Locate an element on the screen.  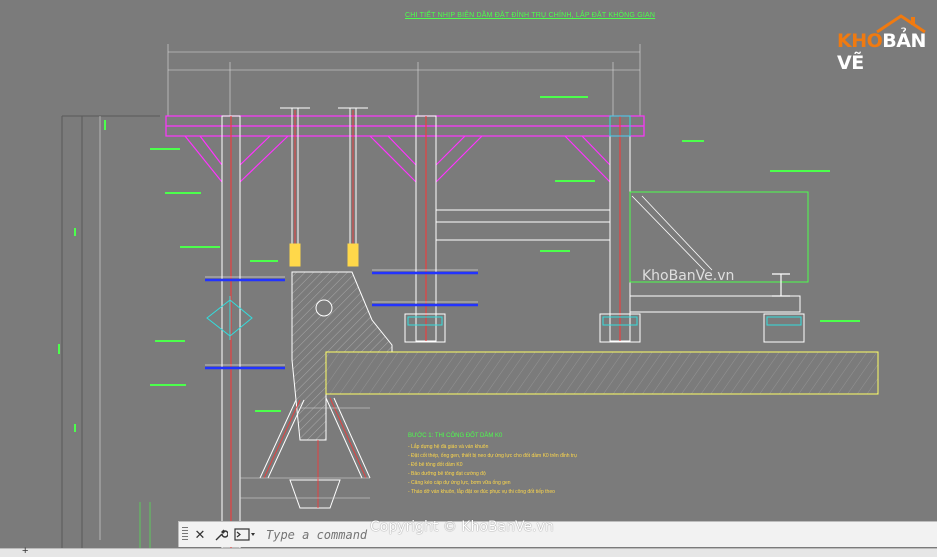
logo-part-kho: KHO is located at coordinates (860, 41).